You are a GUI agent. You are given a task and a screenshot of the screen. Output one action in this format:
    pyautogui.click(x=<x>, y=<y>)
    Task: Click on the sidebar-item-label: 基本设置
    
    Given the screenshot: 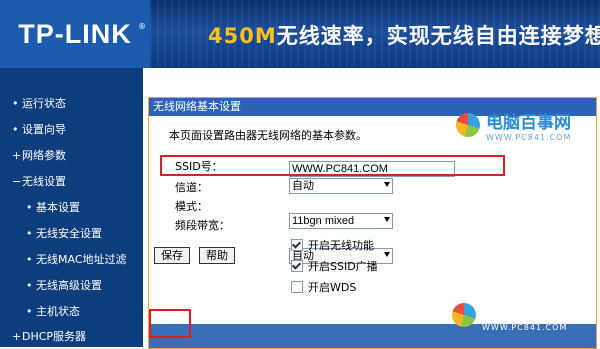 What is the action you would take?
    pyautogui.click(x=58, y=207)
    